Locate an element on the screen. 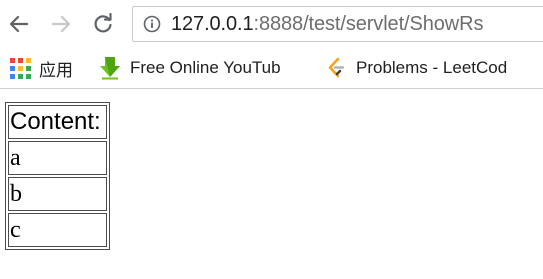 The height and width of the screenshot is (279, 543). leetcode-icon is located at coordinates (336, 67).